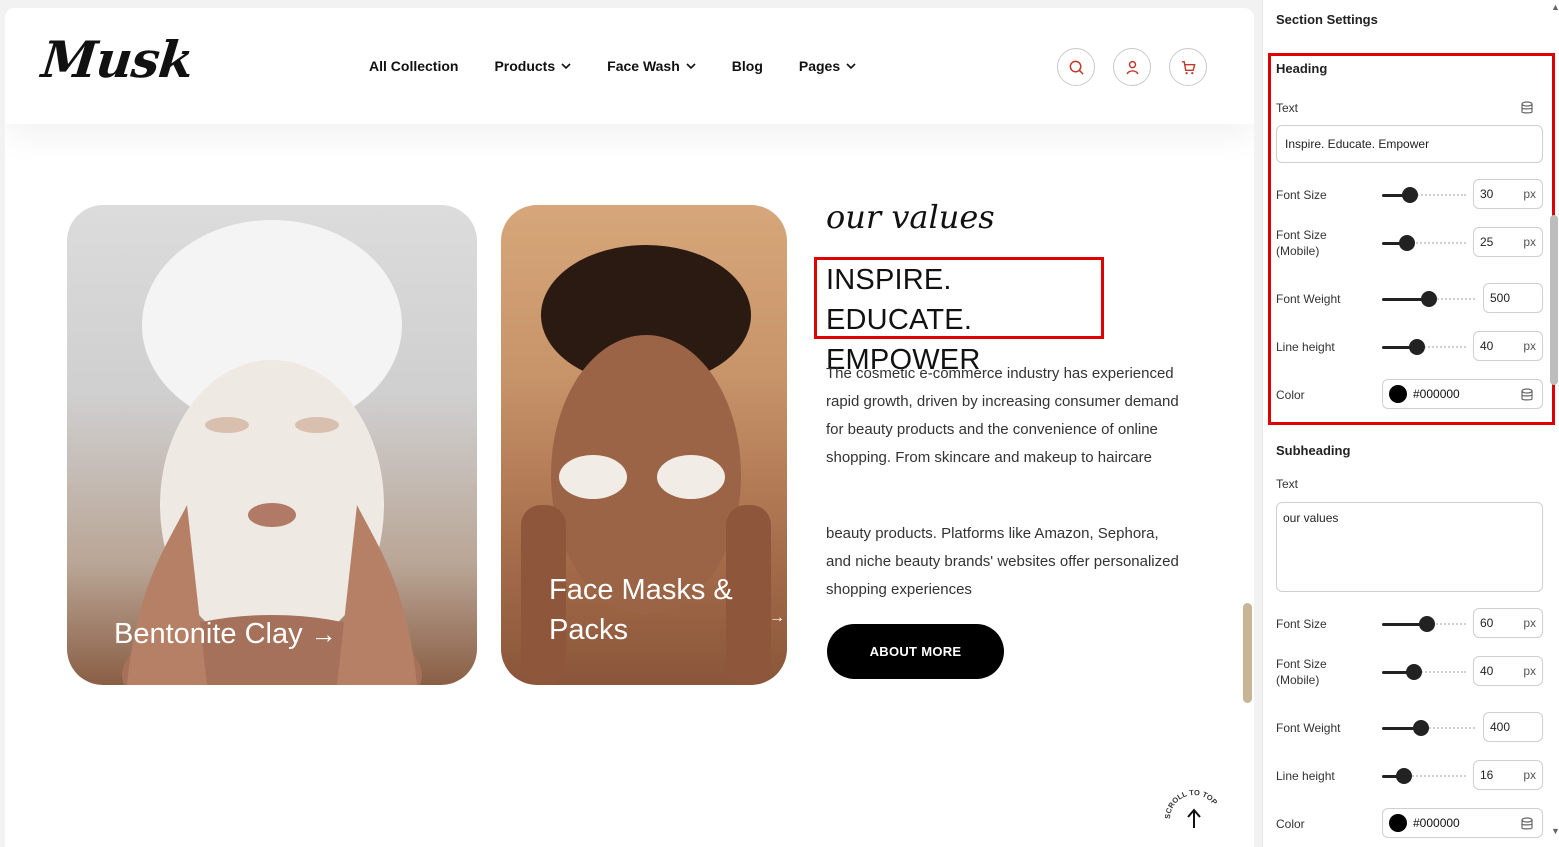  Describe the element at coordinates (1508, 194) in the screenshot. I see `heading-font-size-input: 30 px` at that location.